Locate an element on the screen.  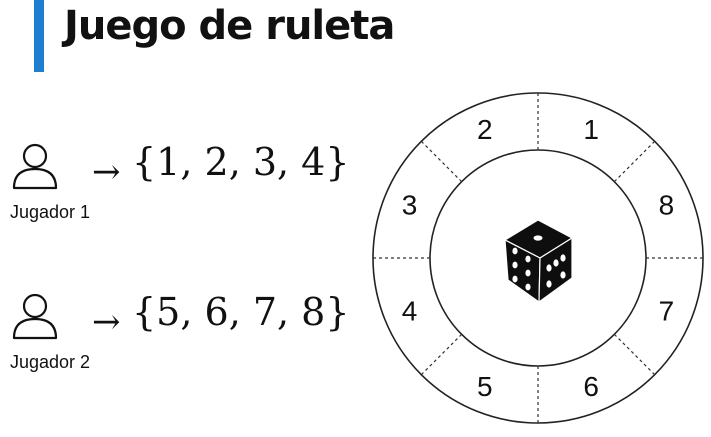
segment-number: 6 is located at coordinates (591, 386).